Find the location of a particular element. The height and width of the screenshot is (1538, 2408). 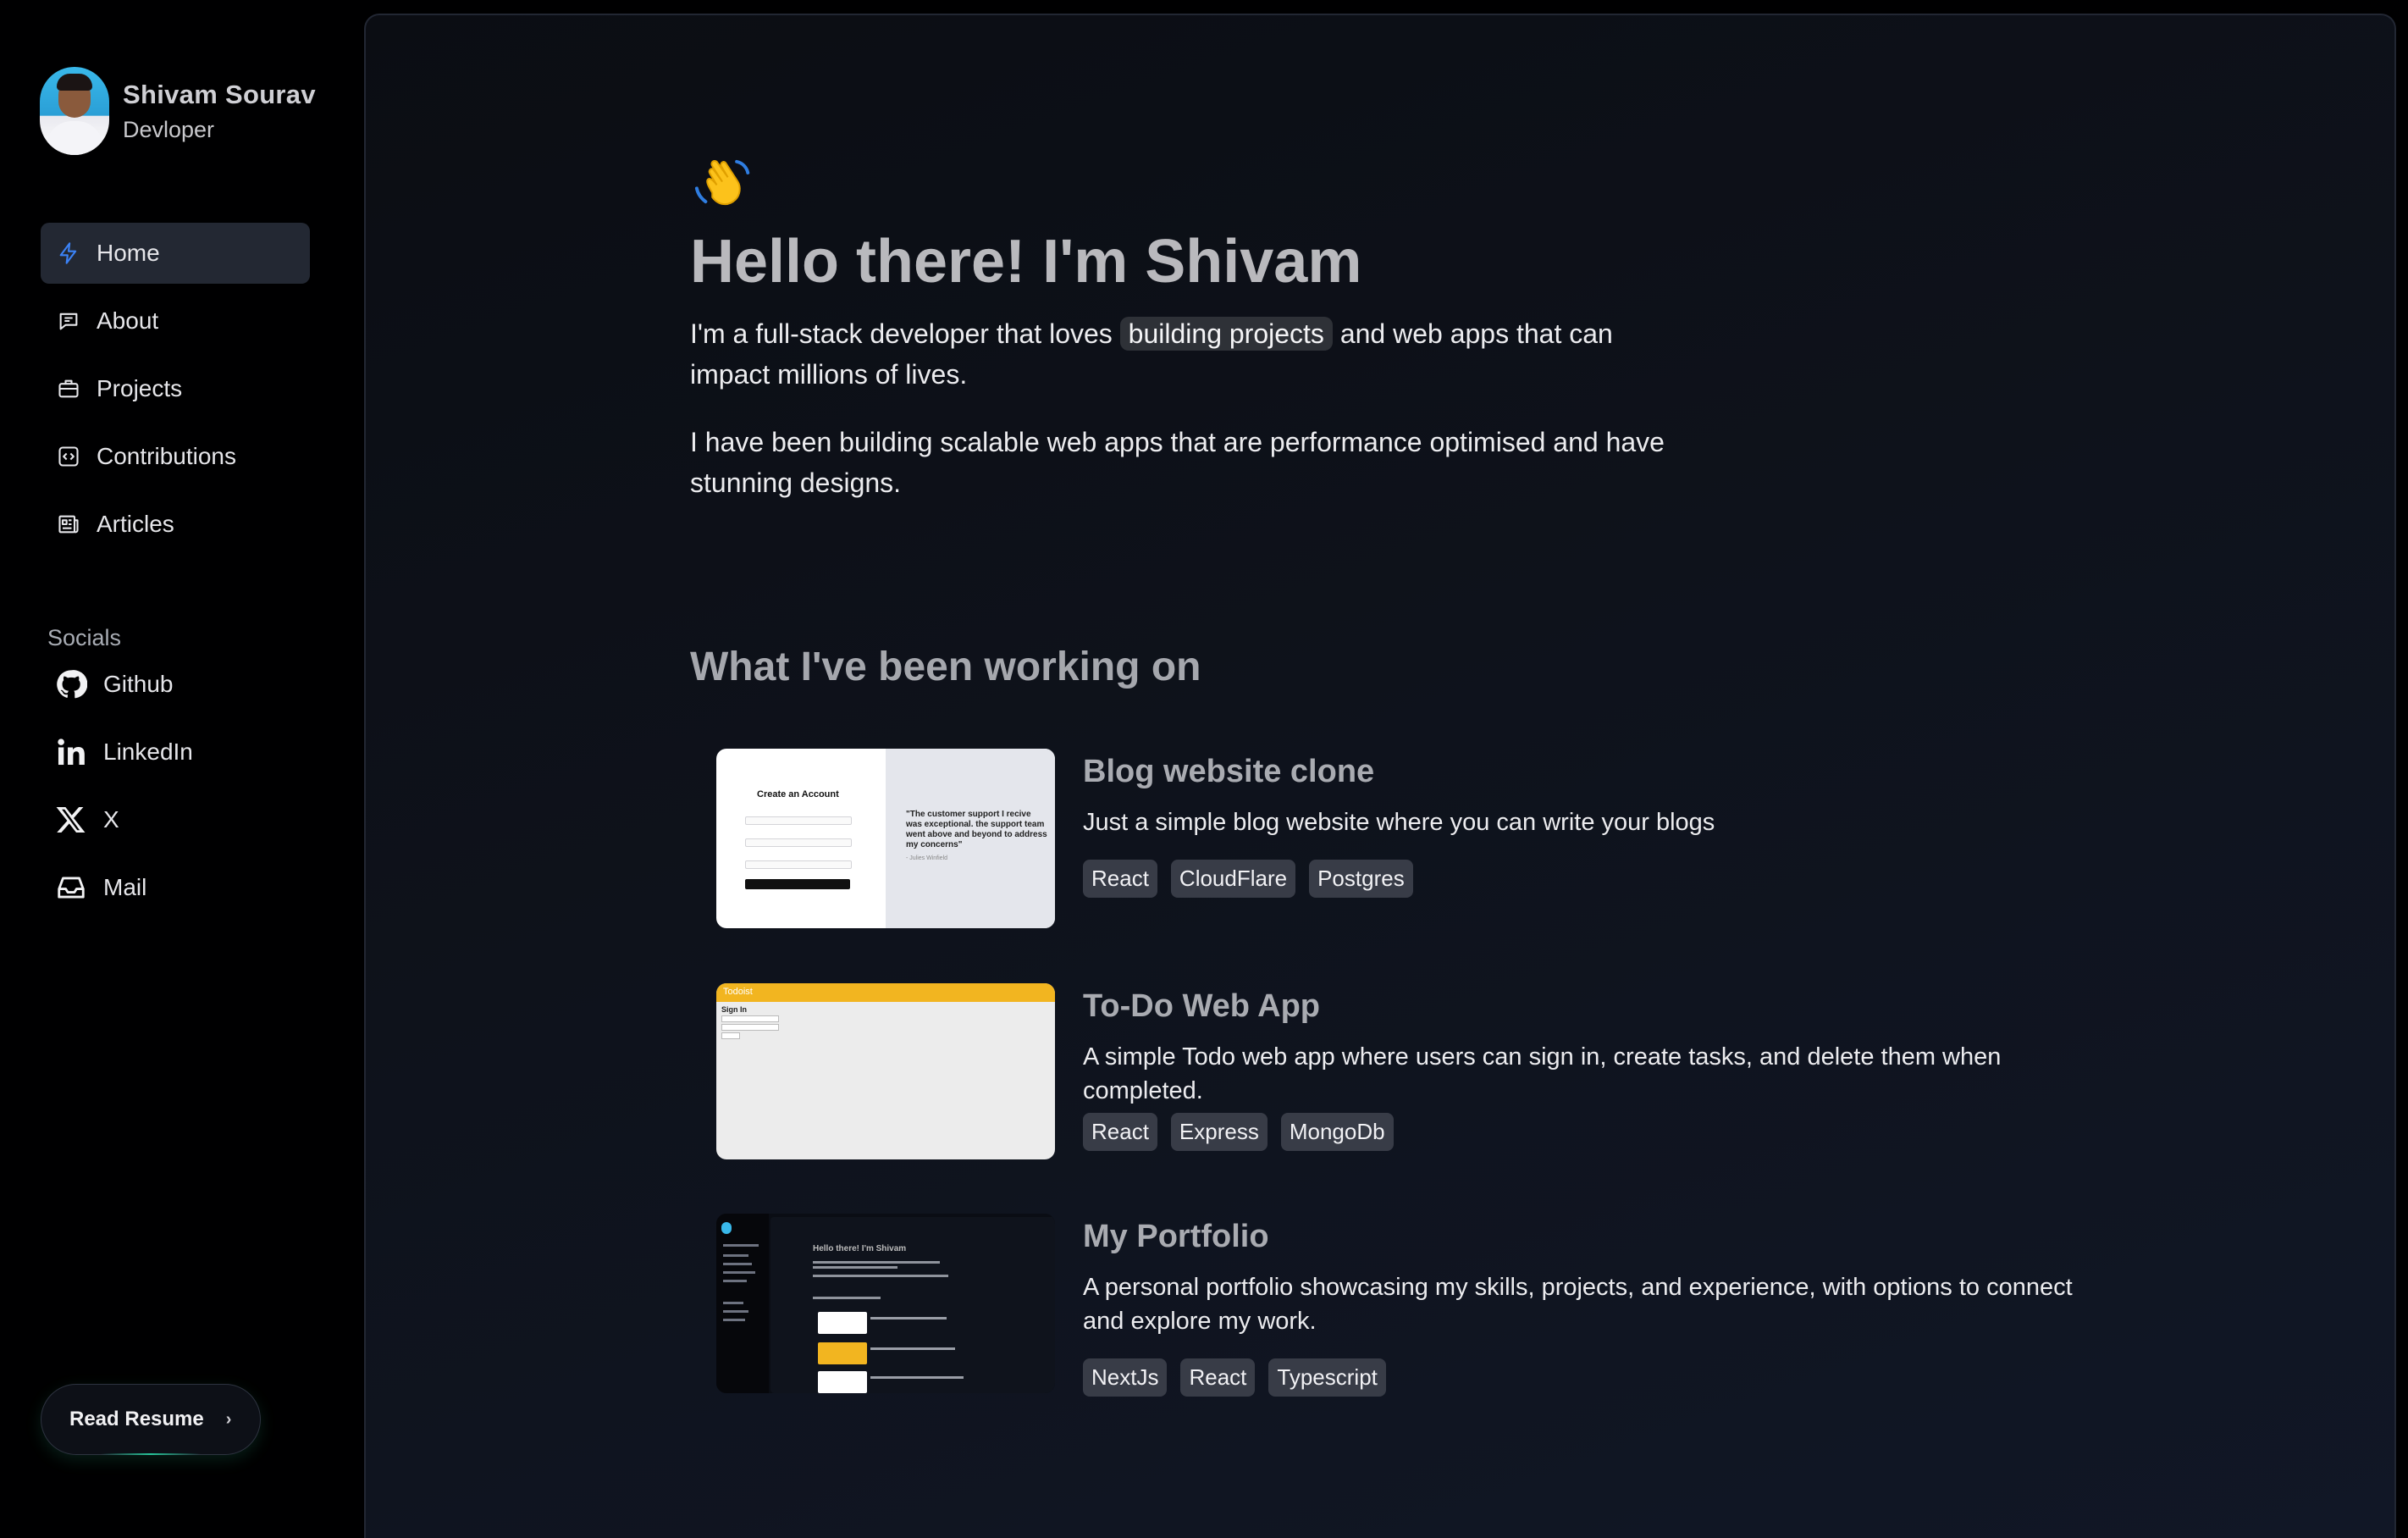

nav-label: Articles is located at coordinates (135, 524).